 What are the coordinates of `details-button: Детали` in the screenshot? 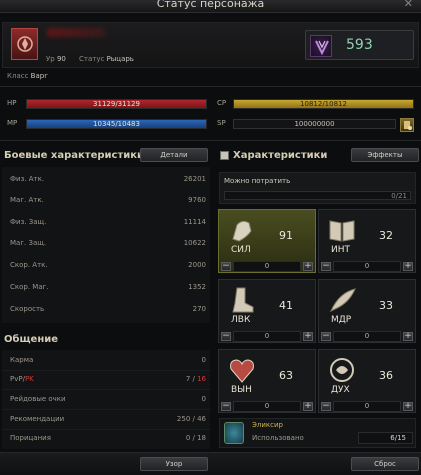 It's located at (174, 155).